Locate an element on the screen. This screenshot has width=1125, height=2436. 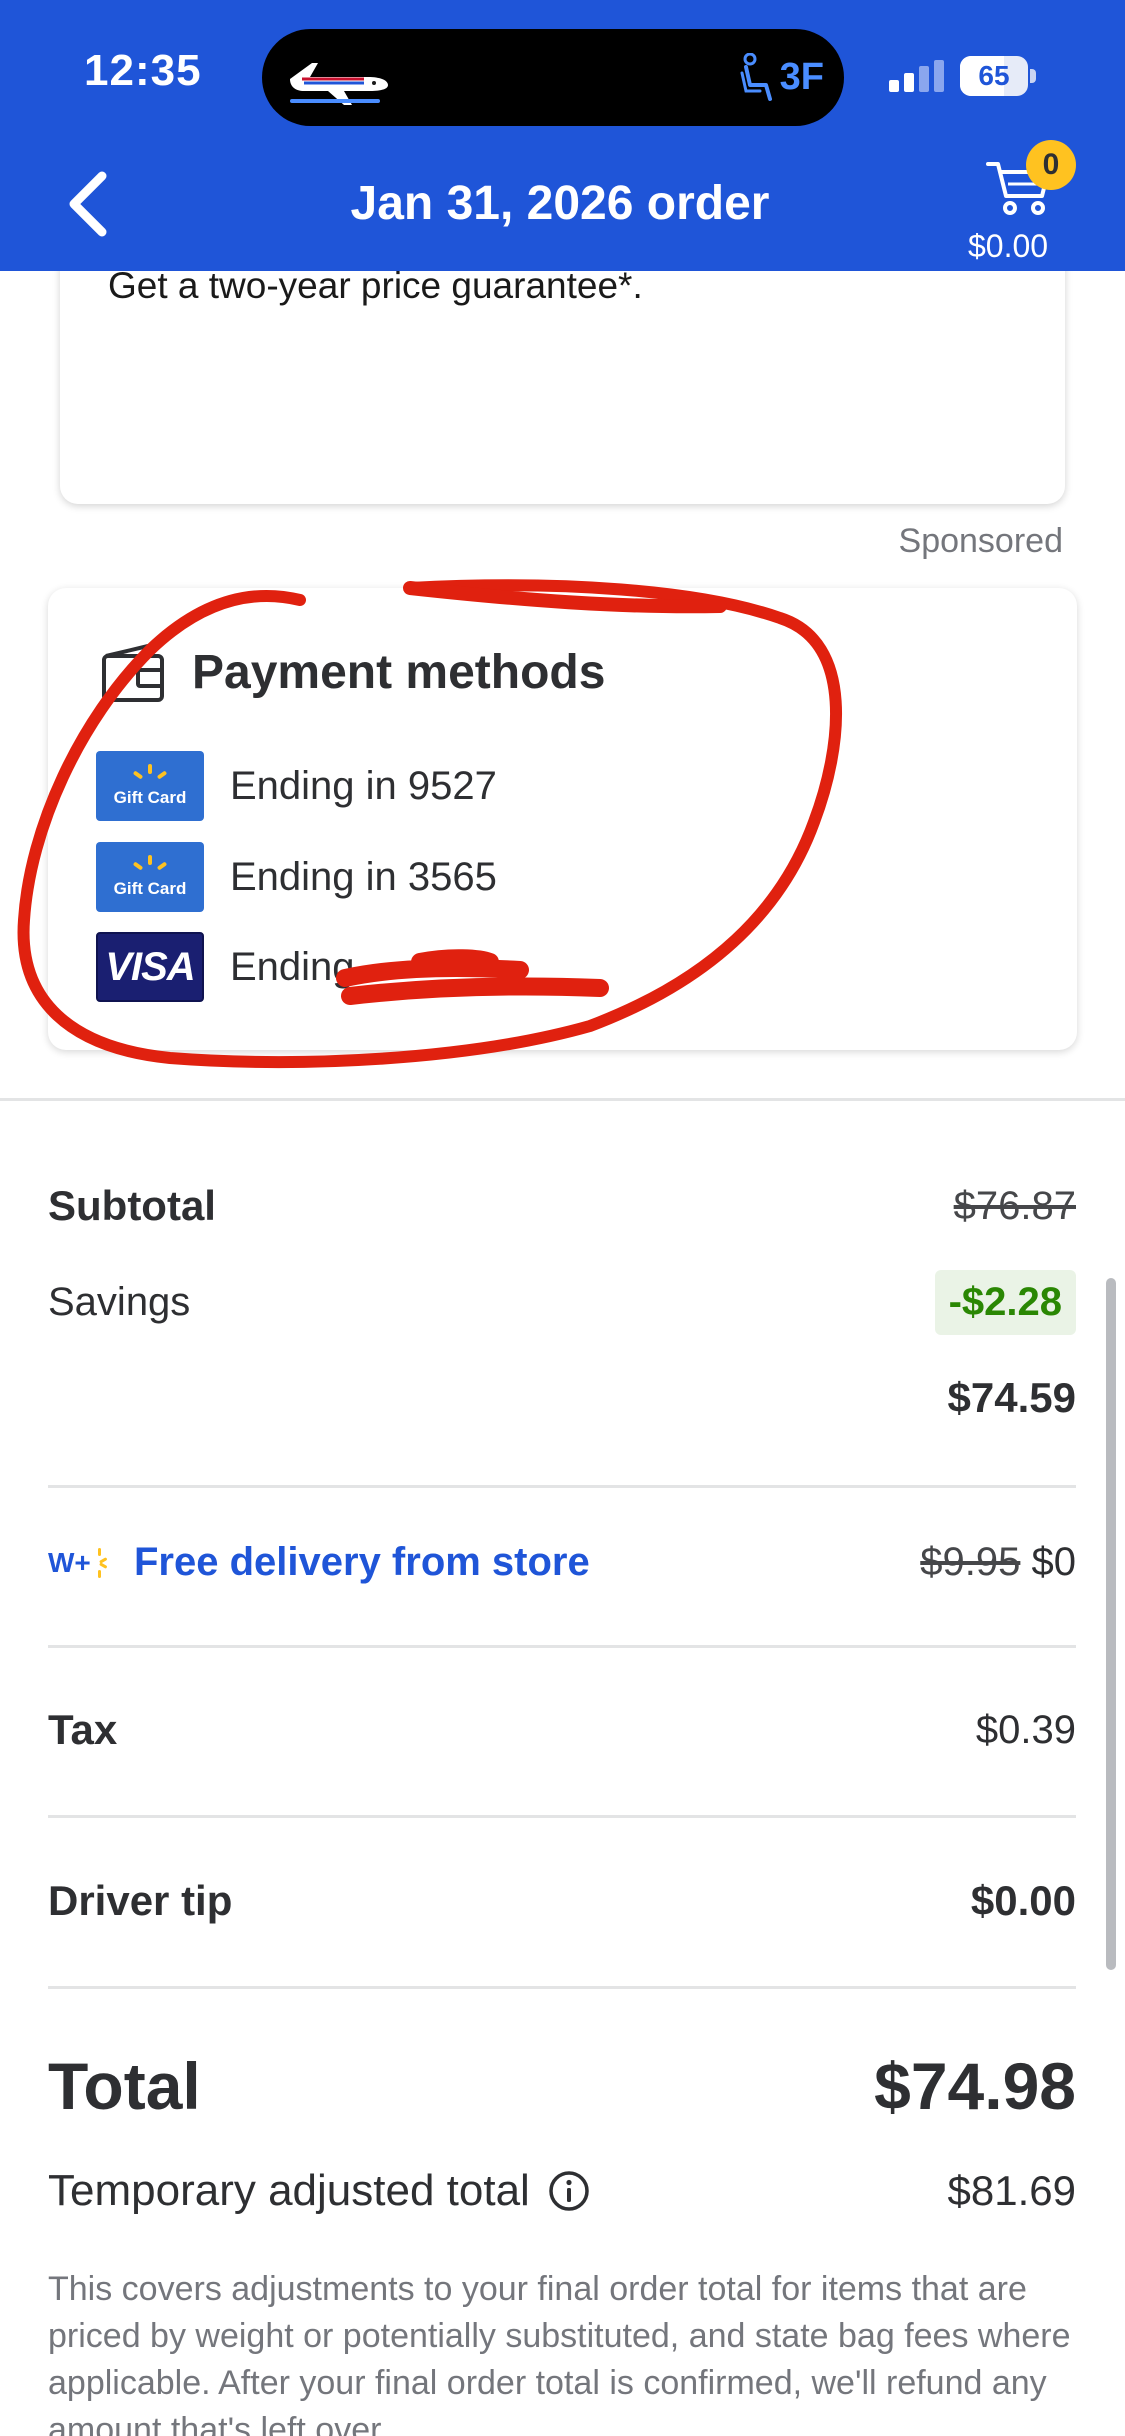
walmart-plus-icon: W+ is located at coordinates (77, 1562).